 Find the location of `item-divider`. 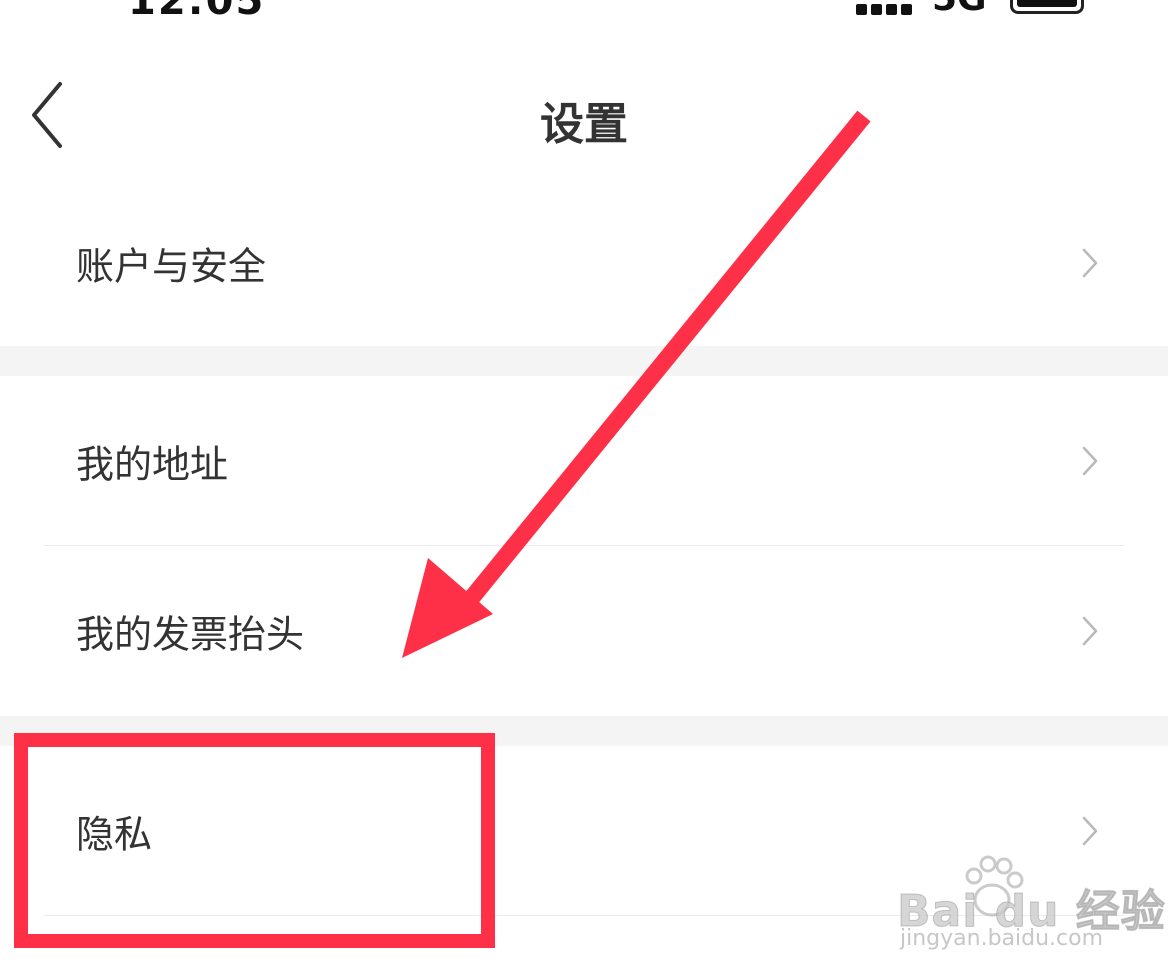

item-divider is located at coordinates (584, 915).